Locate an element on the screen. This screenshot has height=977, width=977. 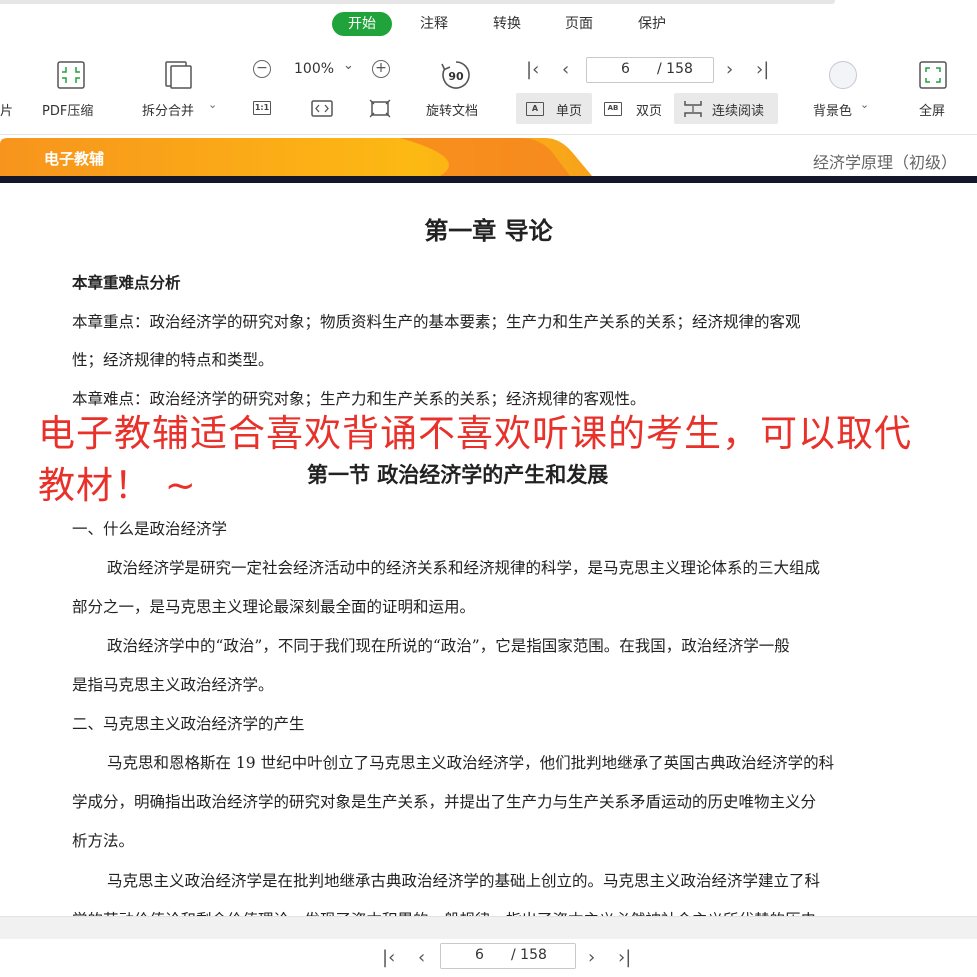
rotate-document-label: 旋转文档 is located at coordinates (452, 111).